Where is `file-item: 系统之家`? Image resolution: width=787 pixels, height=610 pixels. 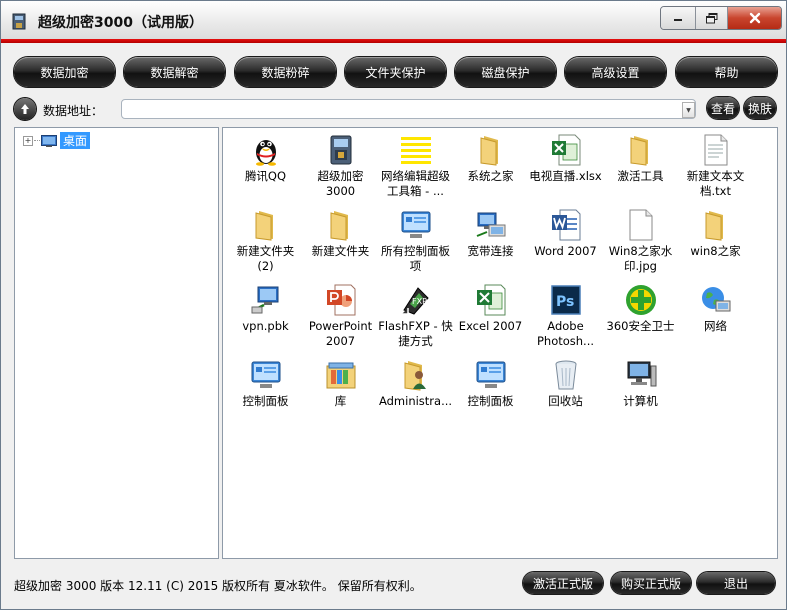
file-item: 系统之家 is located at coordinates (490, 168).